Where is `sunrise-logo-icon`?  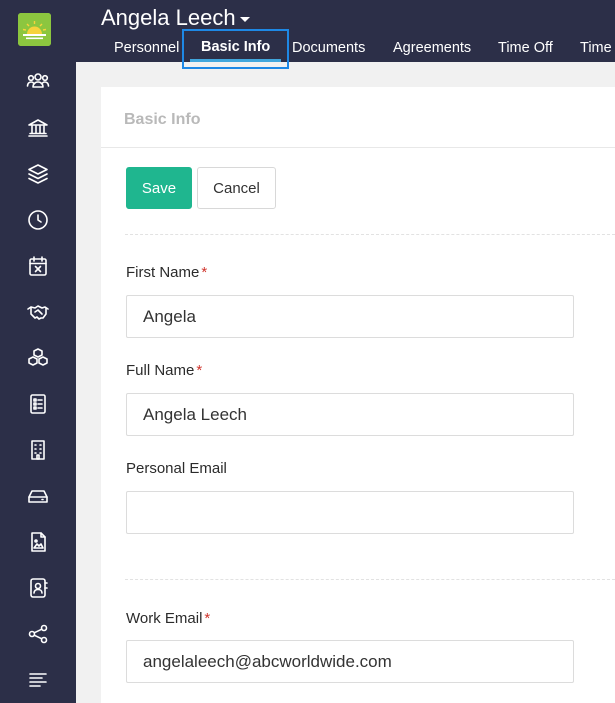
sunrise-logo-icon is located at coordinates (34, 29).